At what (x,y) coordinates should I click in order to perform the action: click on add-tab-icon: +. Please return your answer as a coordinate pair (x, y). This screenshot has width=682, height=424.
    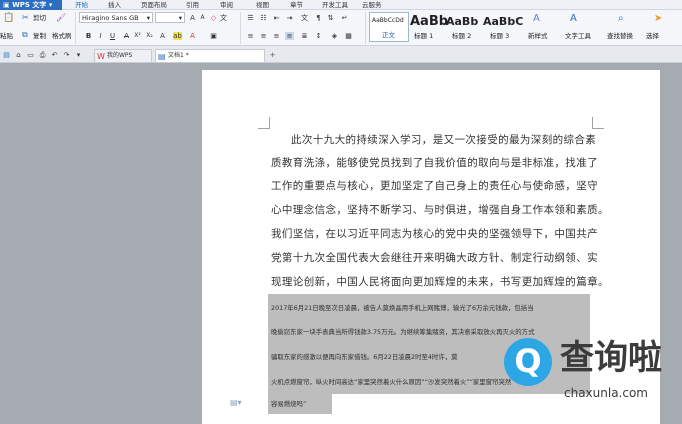
    Looking at the image, I should click on (272, 55).